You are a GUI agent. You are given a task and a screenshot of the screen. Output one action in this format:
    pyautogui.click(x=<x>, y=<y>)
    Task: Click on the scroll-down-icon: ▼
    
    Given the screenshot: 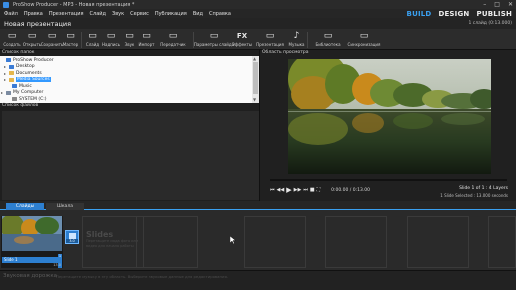 What is the action you would take?
    pyautogui.click(x=254, y=99)
    